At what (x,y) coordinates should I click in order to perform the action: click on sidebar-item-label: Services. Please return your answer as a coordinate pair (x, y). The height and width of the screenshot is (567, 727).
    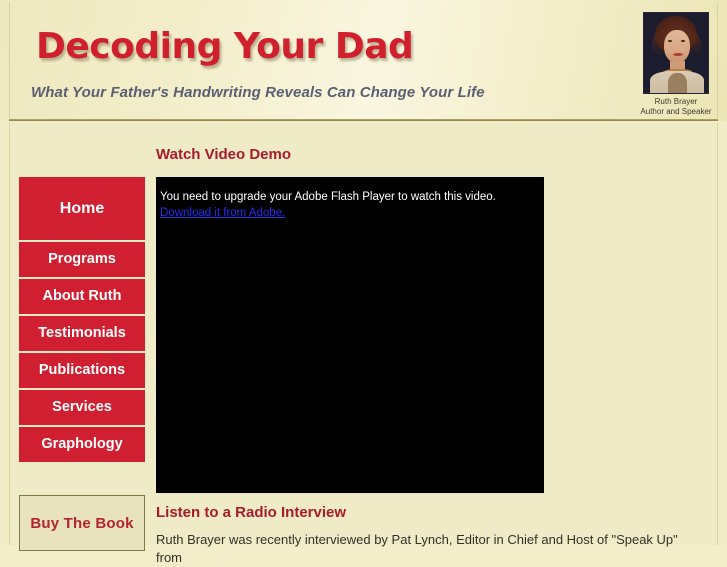
    Looking at the image, I should click on (82, 407).